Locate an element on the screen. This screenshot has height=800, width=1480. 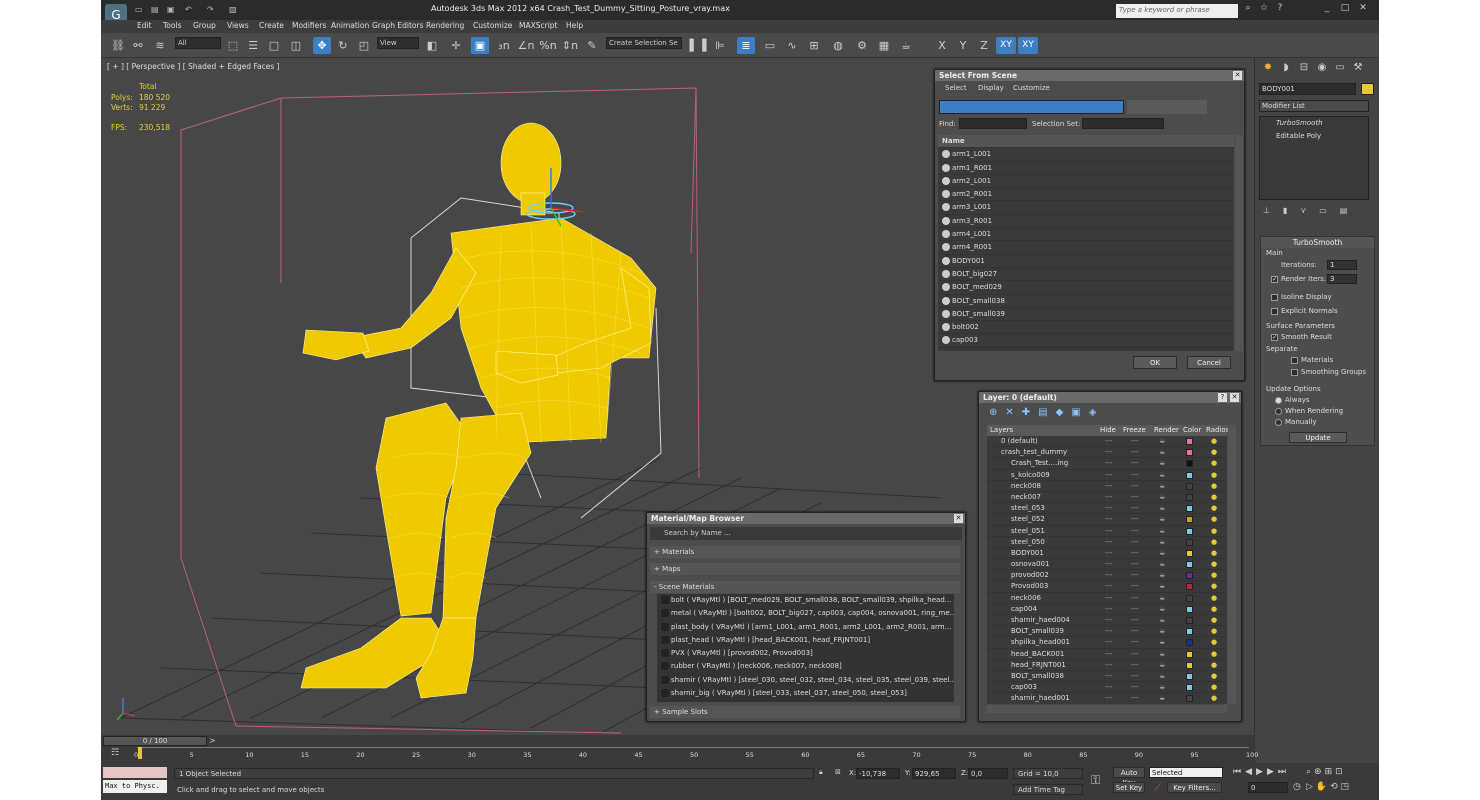
update-button: Update is located at coordinates (1318, 437).